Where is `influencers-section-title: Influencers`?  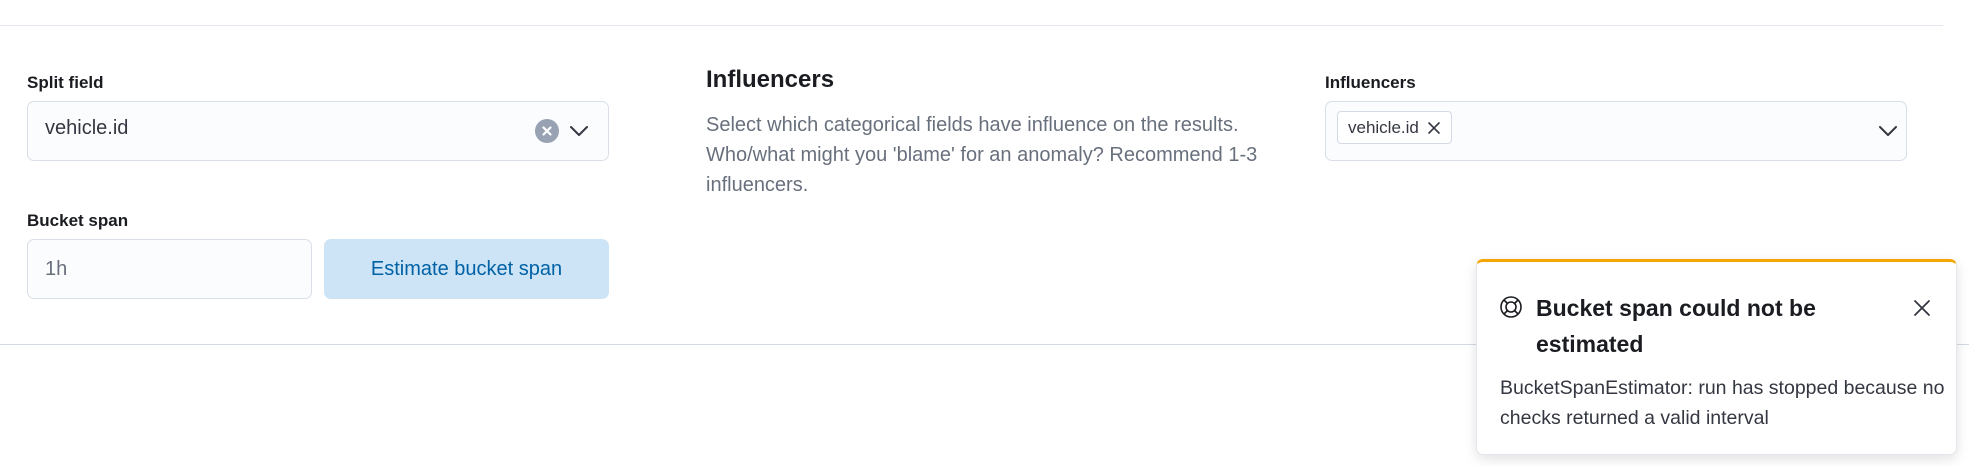 influencers-section-title: Influencers is located at coordinates (770, 79).